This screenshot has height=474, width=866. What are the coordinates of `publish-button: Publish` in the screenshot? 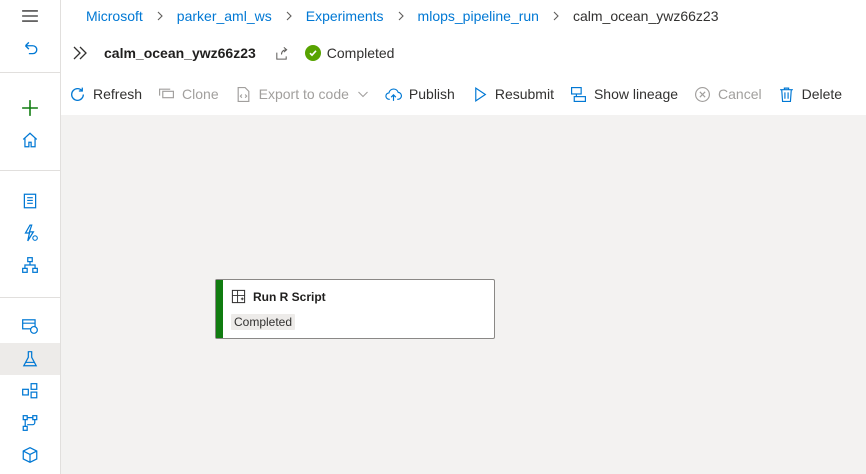 It's located at (420, 94).